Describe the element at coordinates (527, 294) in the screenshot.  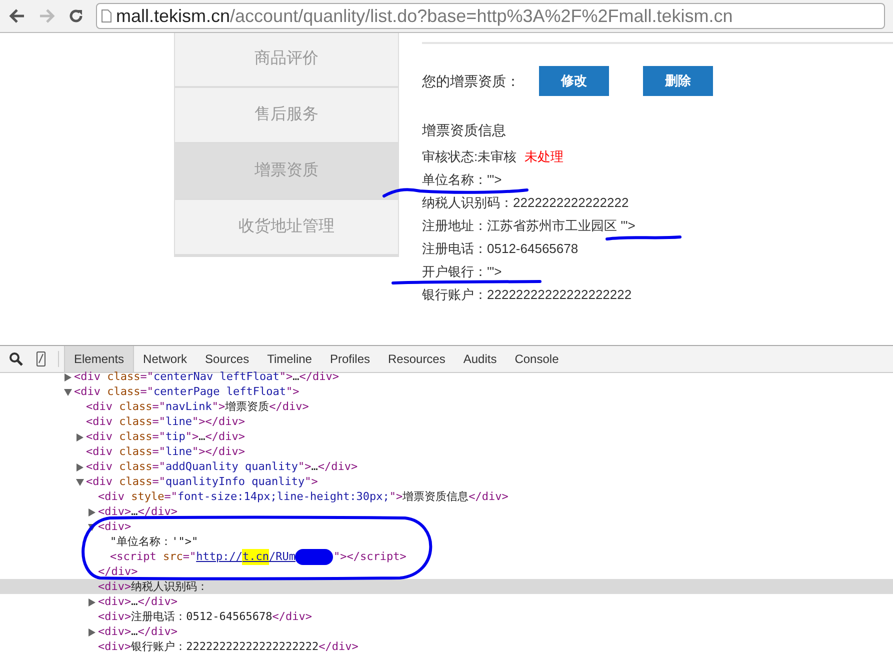
I see `info-field: 银行账户：22222222222222222222` at that location.